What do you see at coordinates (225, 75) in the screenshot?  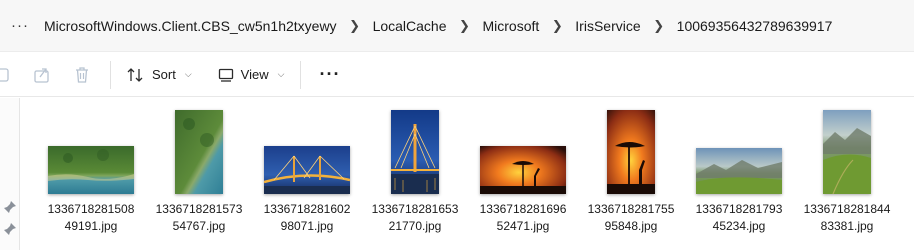 I see `view-icon` at bounding box center [225, 75].